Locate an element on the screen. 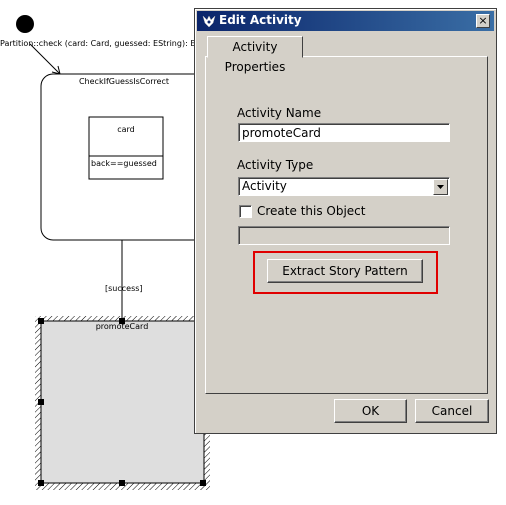 The image size is (506, 505). dropdown-button is located at coordinates (440, 187).